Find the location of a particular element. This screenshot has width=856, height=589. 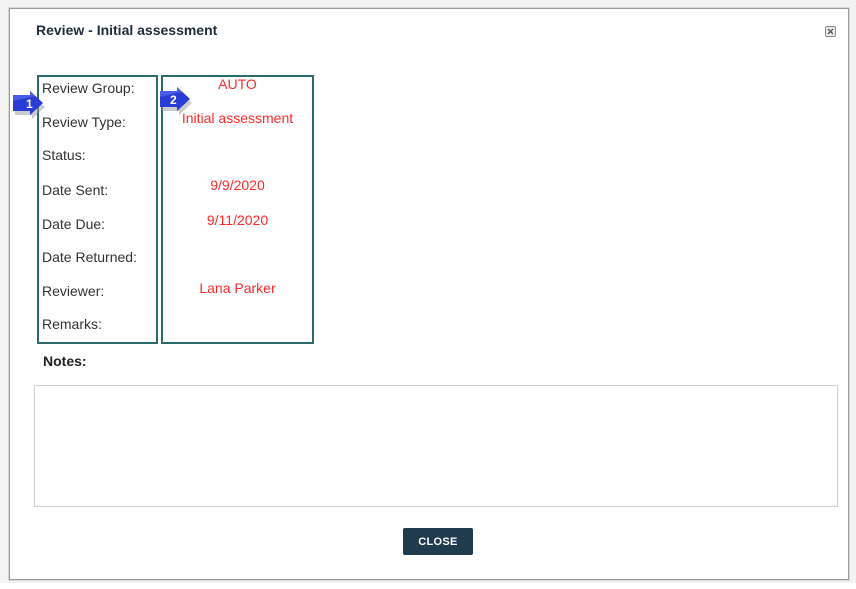

callout-marker-2: 2 is located at coordinates (178, 104).